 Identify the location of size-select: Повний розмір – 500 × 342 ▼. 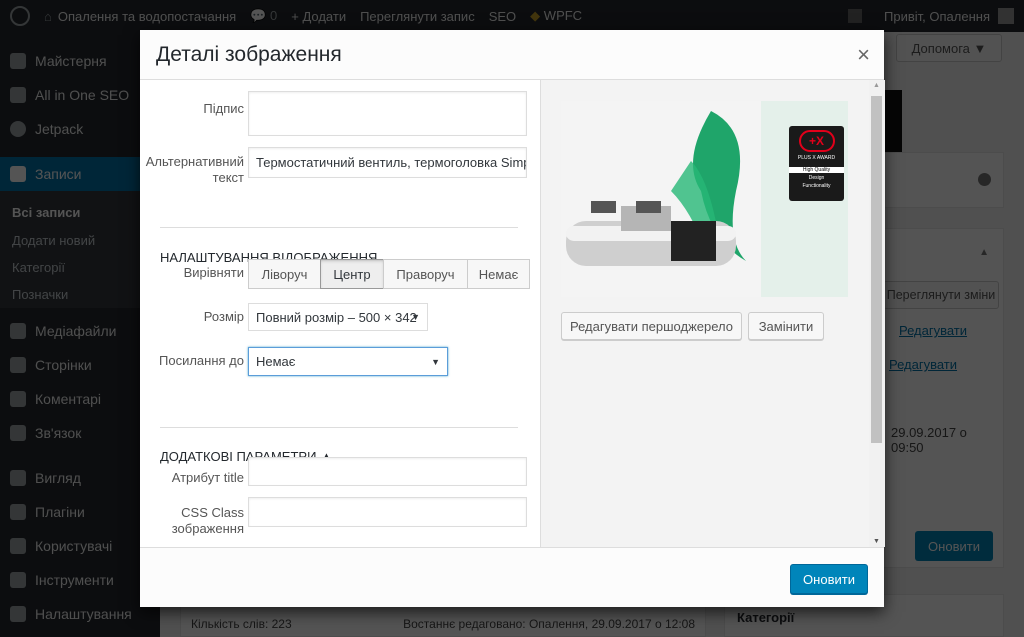
(338, 317).